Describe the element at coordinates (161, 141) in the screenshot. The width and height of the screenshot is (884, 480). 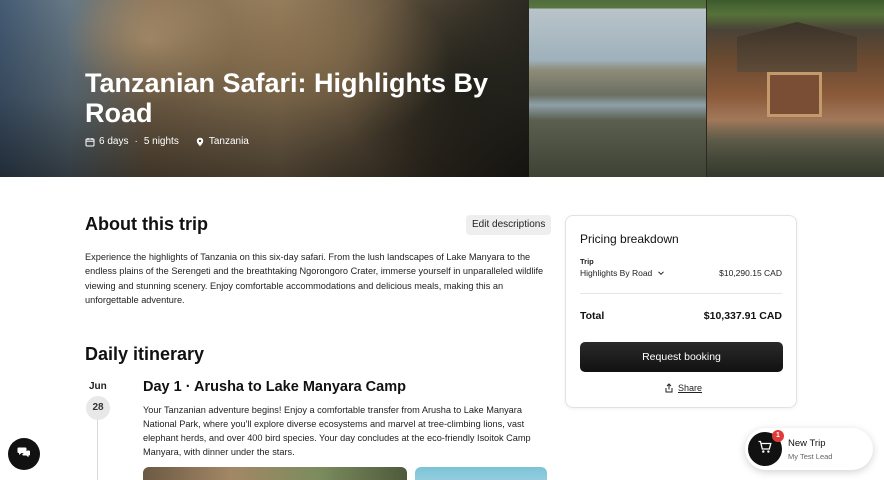
I see `trip-nights: 5 nights` at that location.